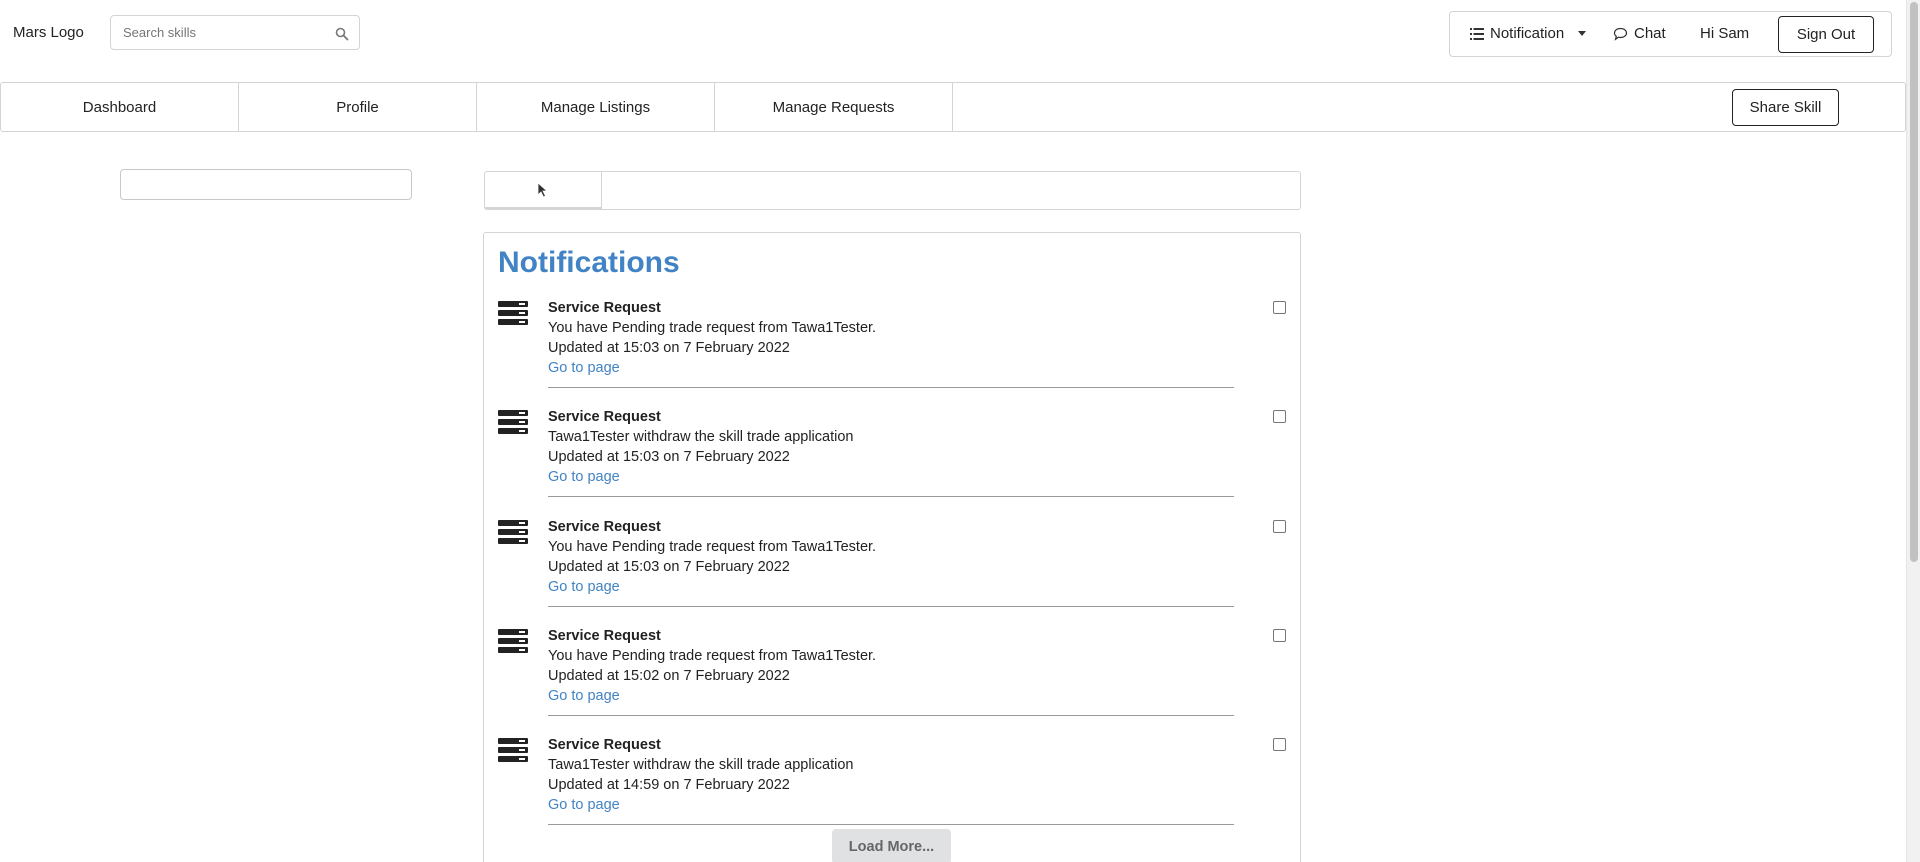 The image size is (1920, 862). Describe the element at coordinates (342, 34) in the screenshot. I see `search-icon` at that location.